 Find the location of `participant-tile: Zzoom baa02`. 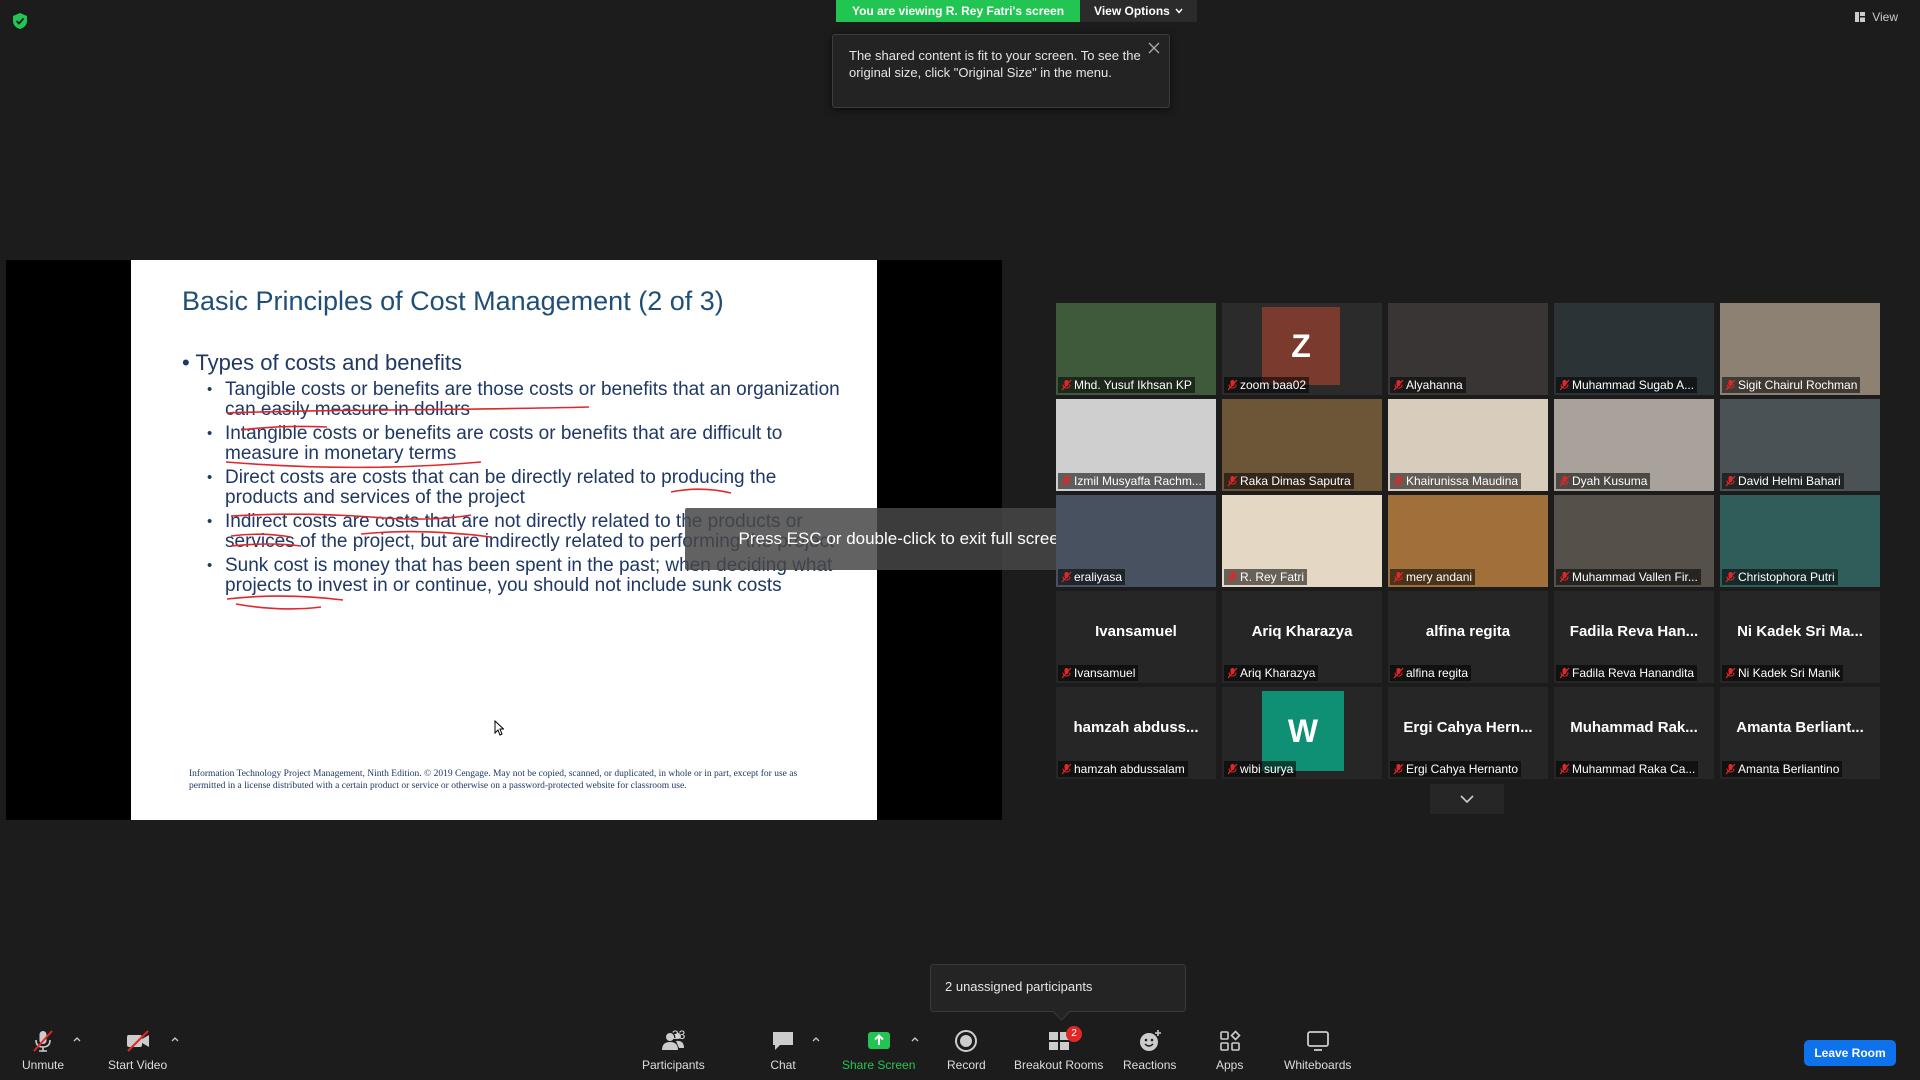

participant-tile: Zzoom baa02 is located at coordinates (1302, 349).